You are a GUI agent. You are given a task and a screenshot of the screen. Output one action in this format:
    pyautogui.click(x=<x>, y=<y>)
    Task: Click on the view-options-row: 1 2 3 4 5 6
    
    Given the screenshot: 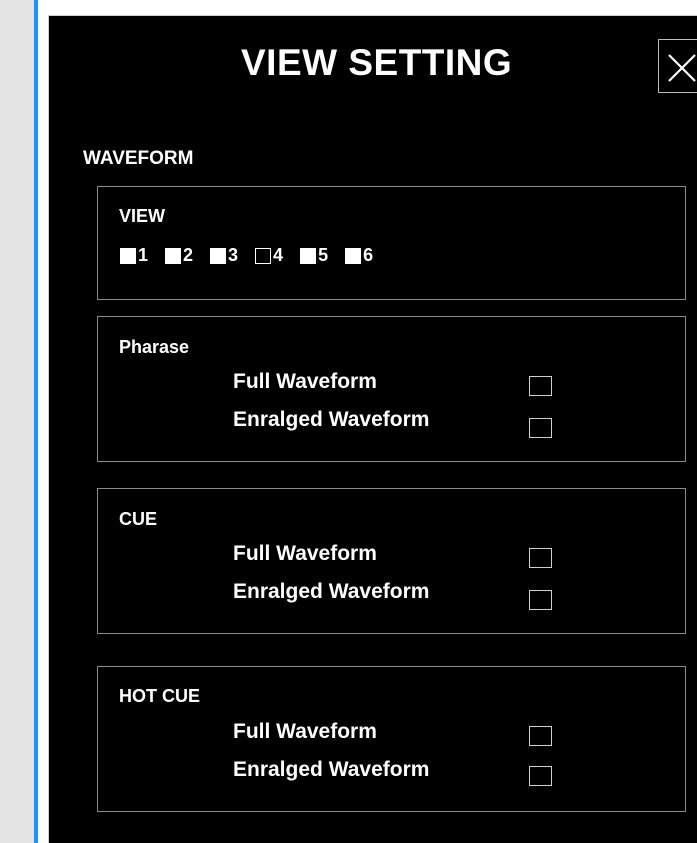 What is the action you would take?
    pyautogui.click(x=255, y=255)
    